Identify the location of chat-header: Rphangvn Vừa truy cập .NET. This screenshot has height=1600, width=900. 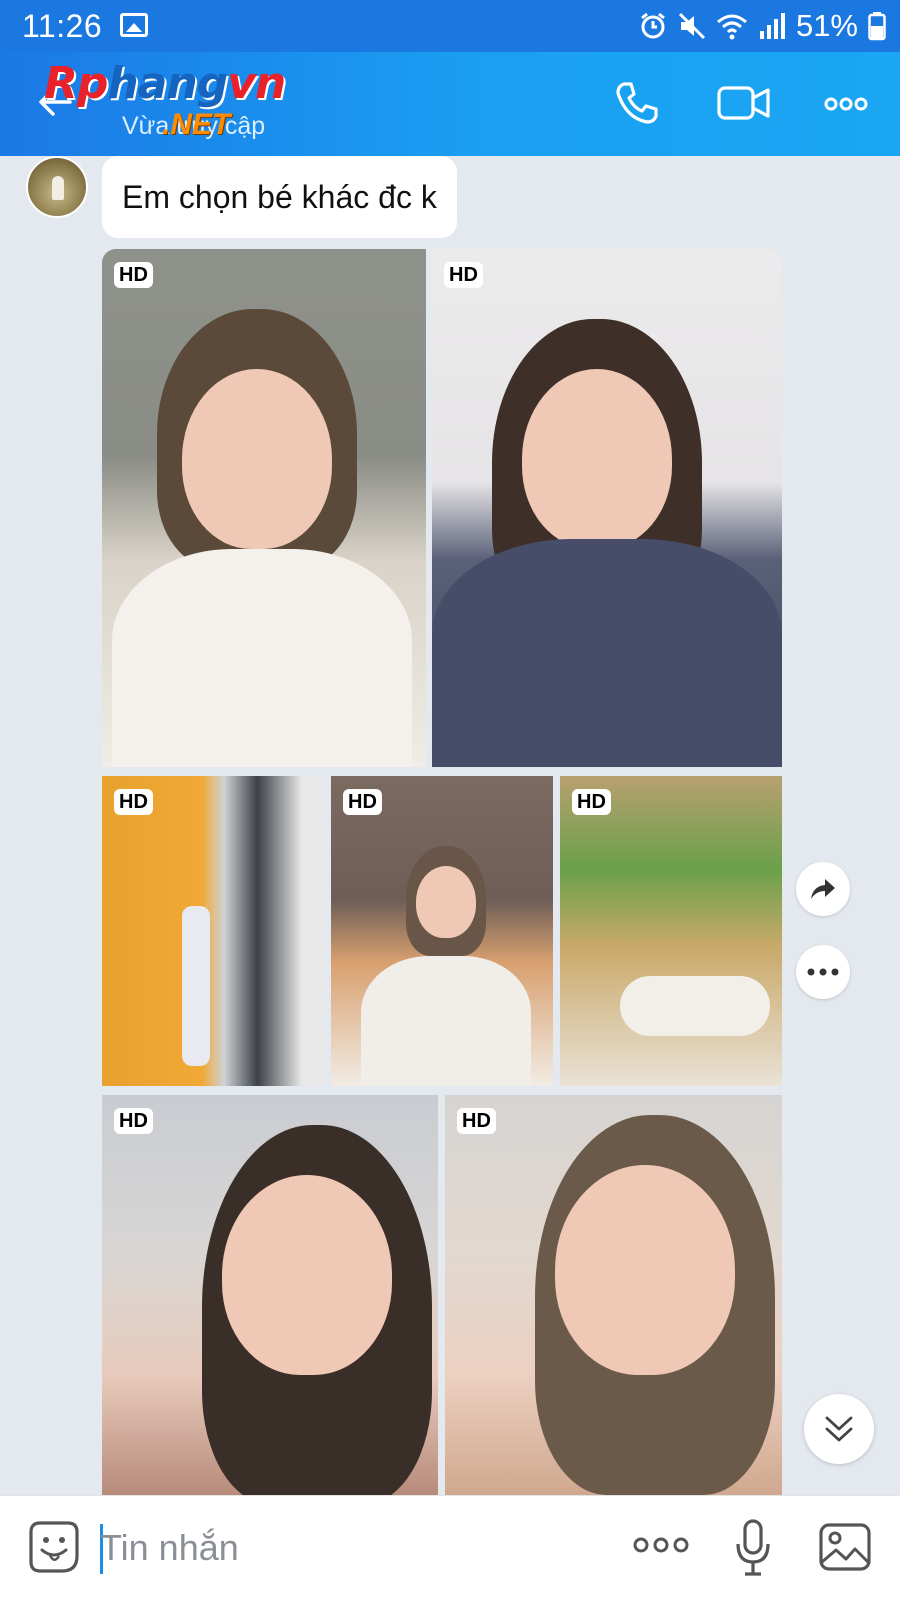
(450, 104).